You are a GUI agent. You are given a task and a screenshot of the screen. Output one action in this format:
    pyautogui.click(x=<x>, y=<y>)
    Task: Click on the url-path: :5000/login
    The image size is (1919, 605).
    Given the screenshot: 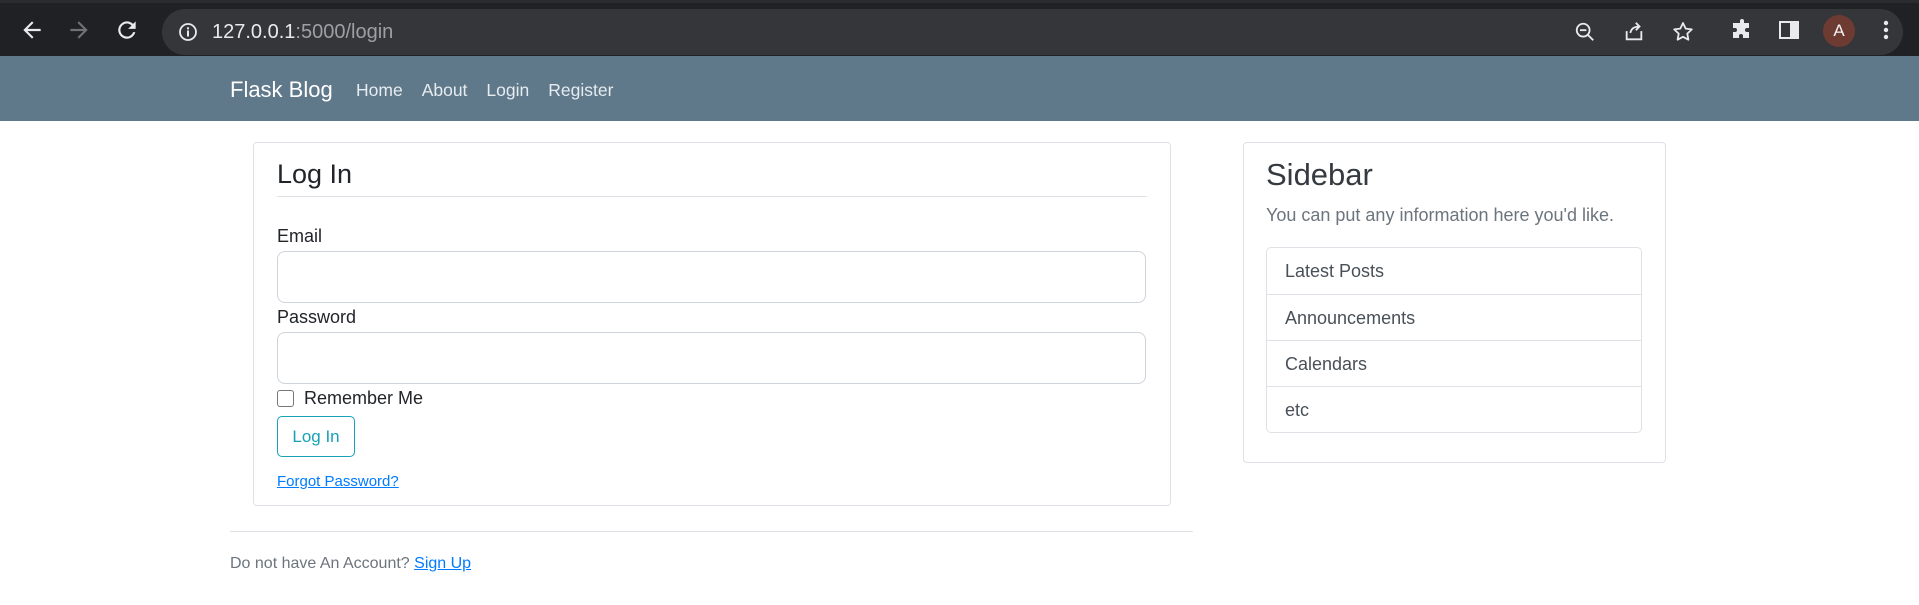 What is the action you would take?
    pyautogui.click(x=344, y=32)
    